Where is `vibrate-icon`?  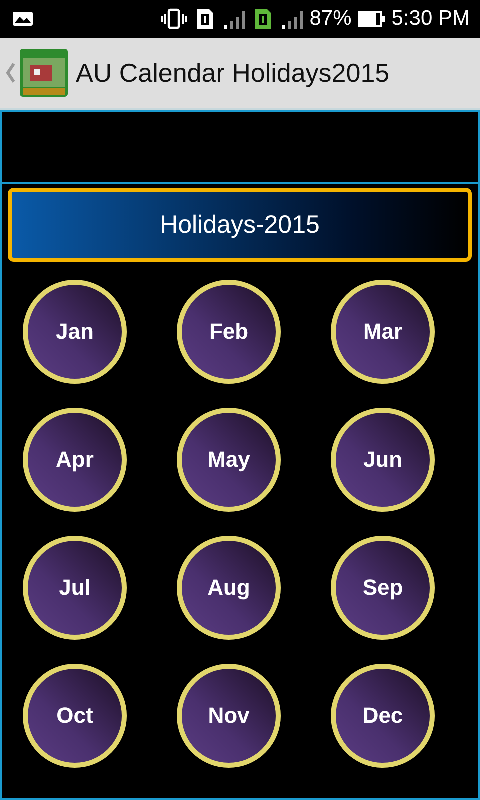 vibrate-icon is located at coordinates (174, 19).